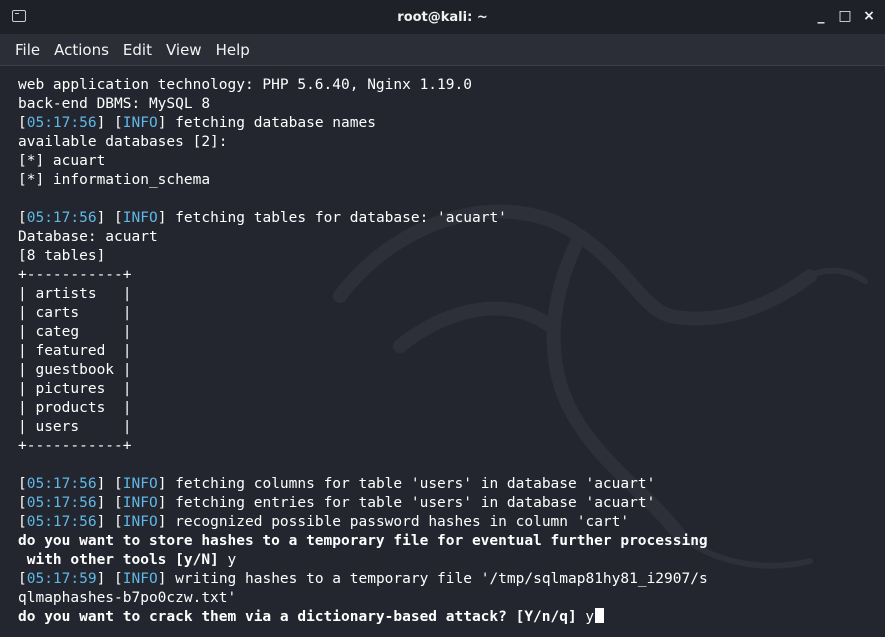  I want to click on terminal-line: | carts |, so click(448, 313).